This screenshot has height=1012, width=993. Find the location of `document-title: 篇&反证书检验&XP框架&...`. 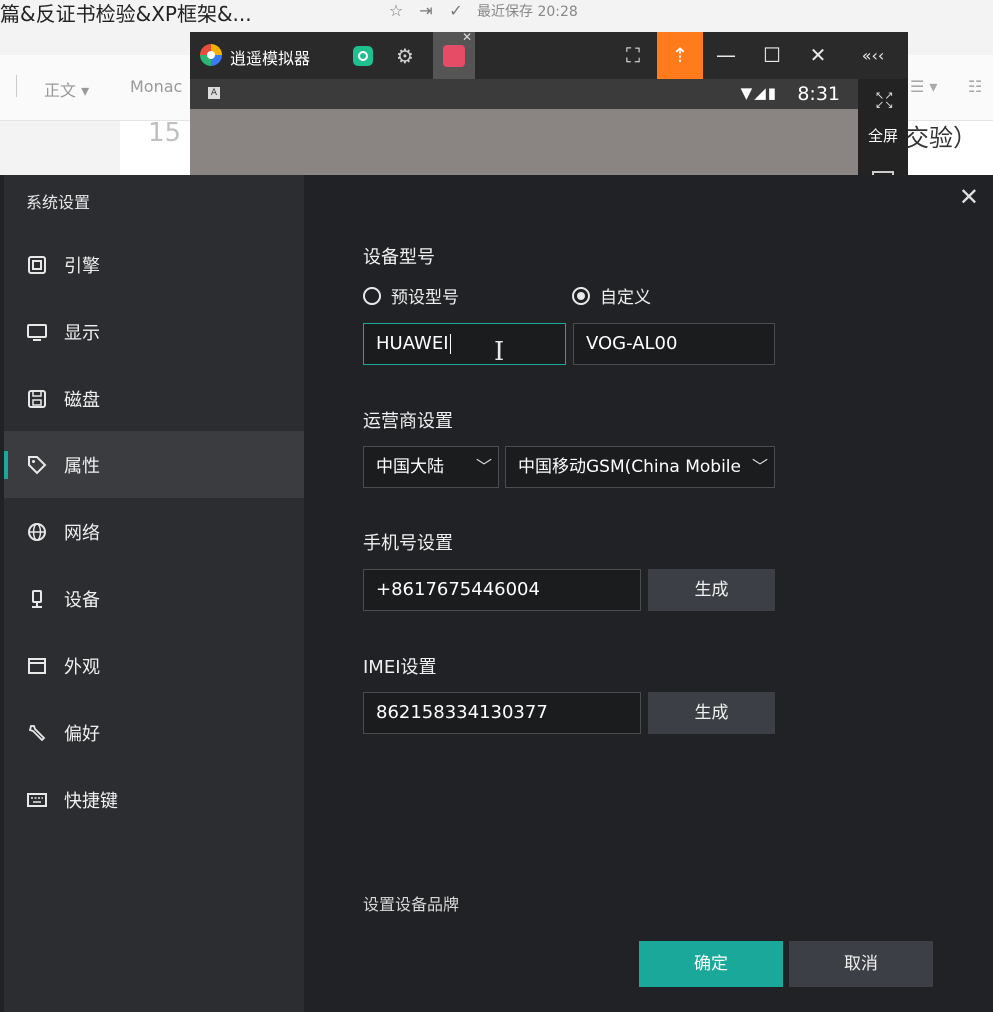

document-title: 篇&反证书检验&XP框架&... is located at coordinates (126, 14).